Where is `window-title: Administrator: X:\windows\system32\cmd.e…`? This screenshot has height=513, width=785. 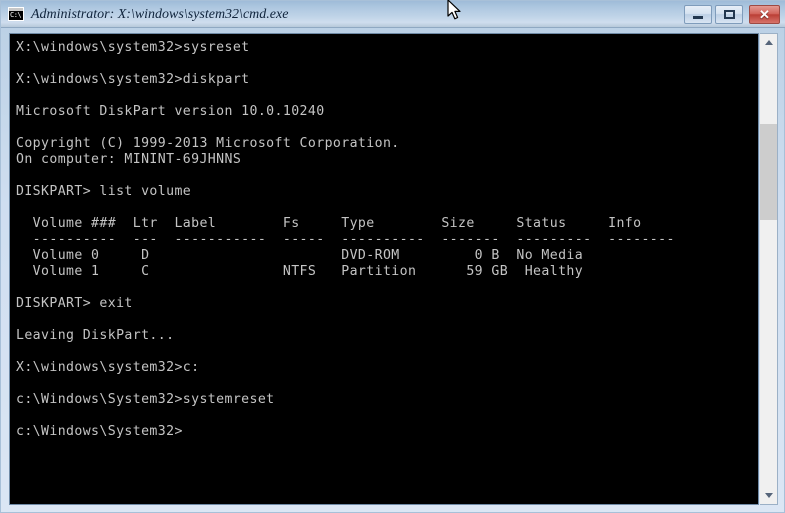 window-title: Administrator: X:\windows\system32\cmd.e… is located at coordinates (160, 14).